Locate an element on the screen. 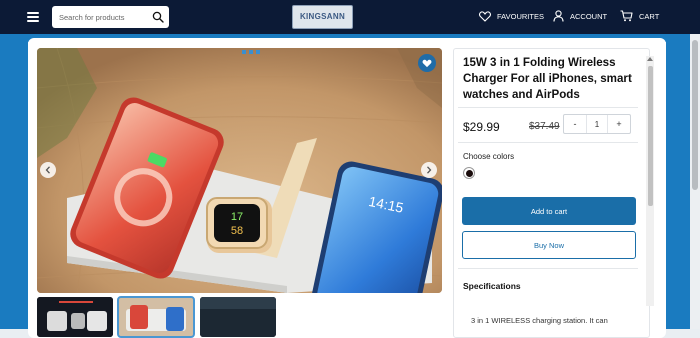 The height and width of the screenshot is (338, 700). color-swatch-black is located at coordinates (469, 173).